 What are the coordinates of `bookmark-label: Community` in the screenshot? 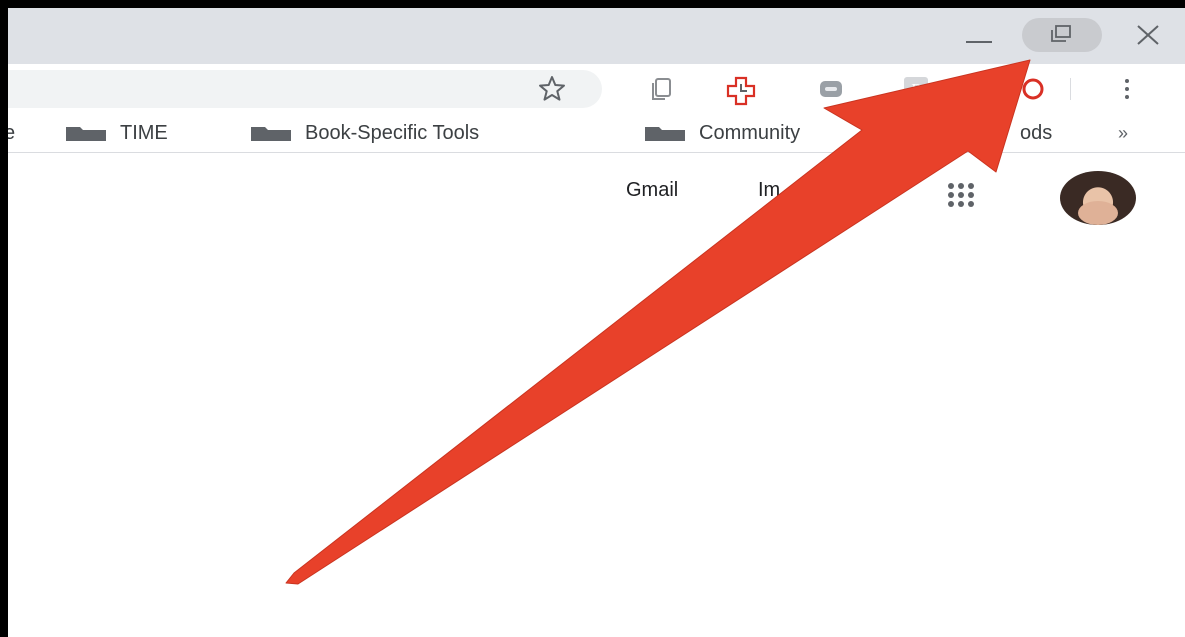 It's located at (750, 132).